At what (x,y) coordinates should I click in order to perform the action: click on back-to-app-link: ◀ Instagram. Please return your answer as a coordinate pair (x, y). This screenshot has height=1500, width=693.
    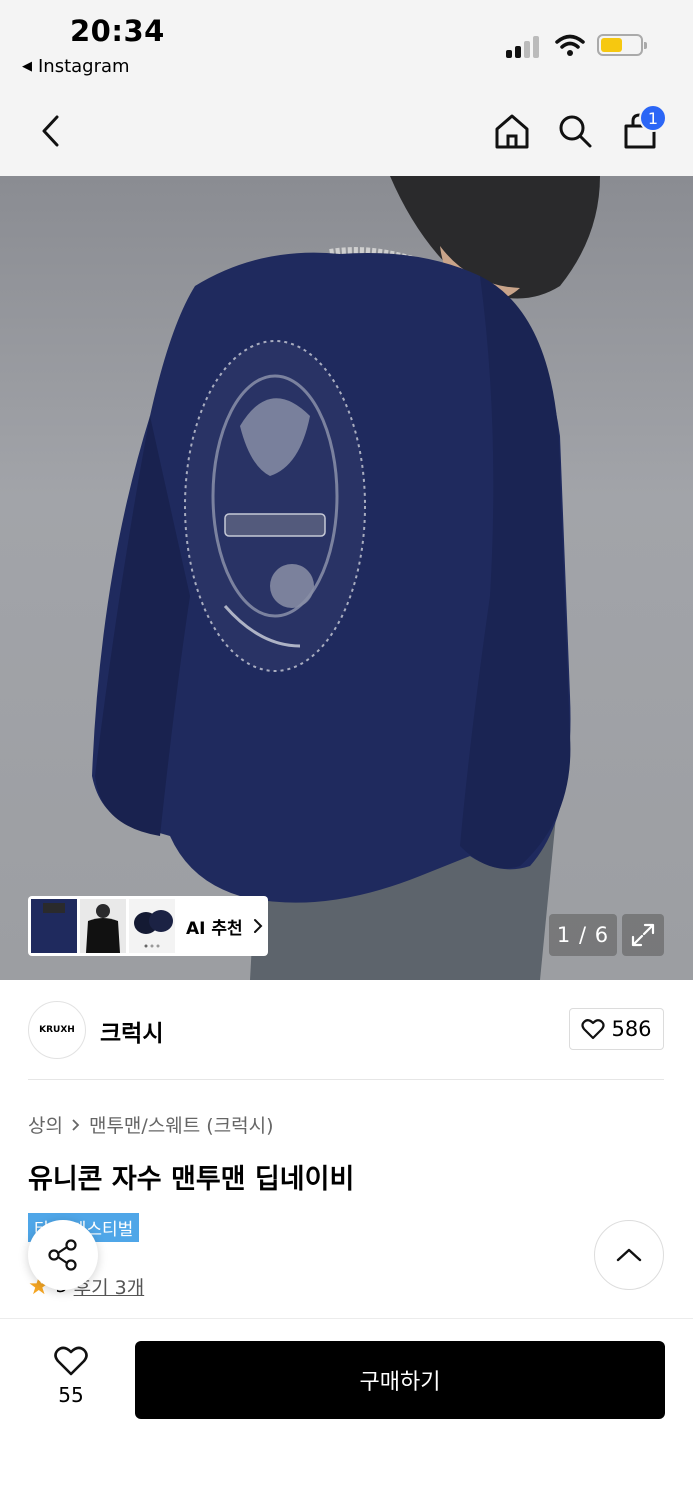
    Looking at the image, I should click on (76, 66).